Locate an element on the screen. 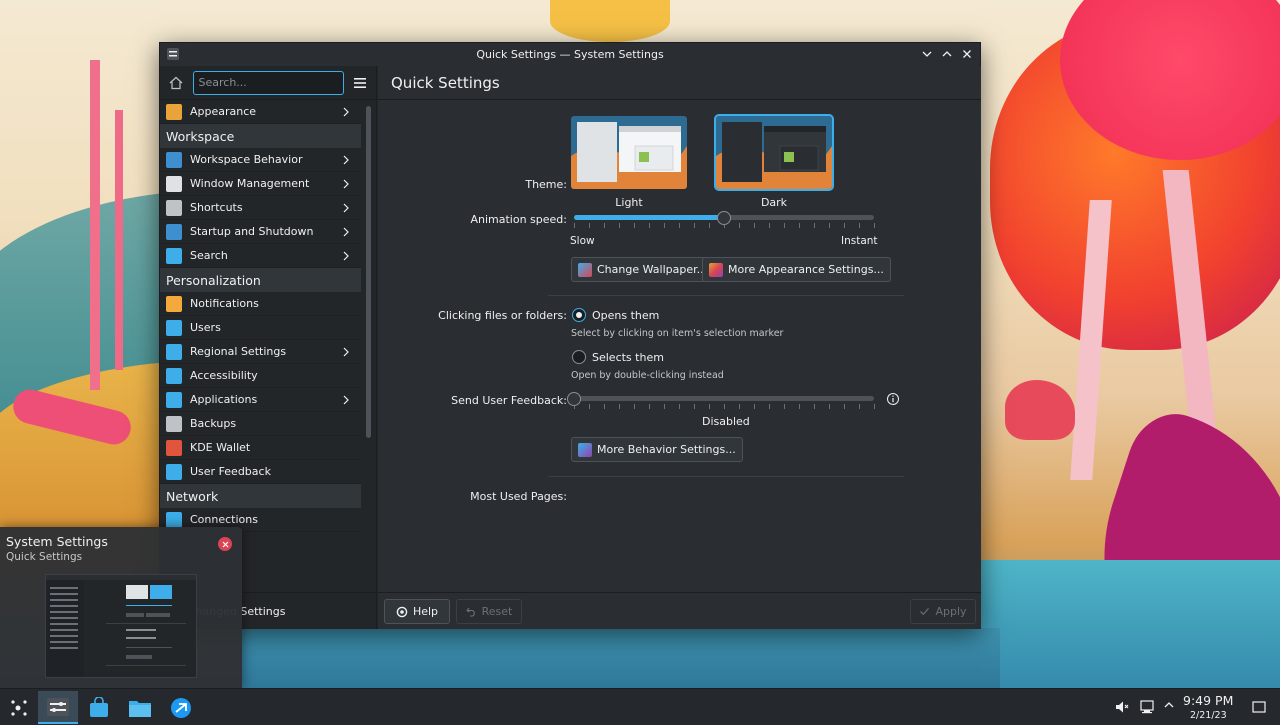  taskbar: 9:49 PM 2/21/23 is located at coordinates (640, 706).